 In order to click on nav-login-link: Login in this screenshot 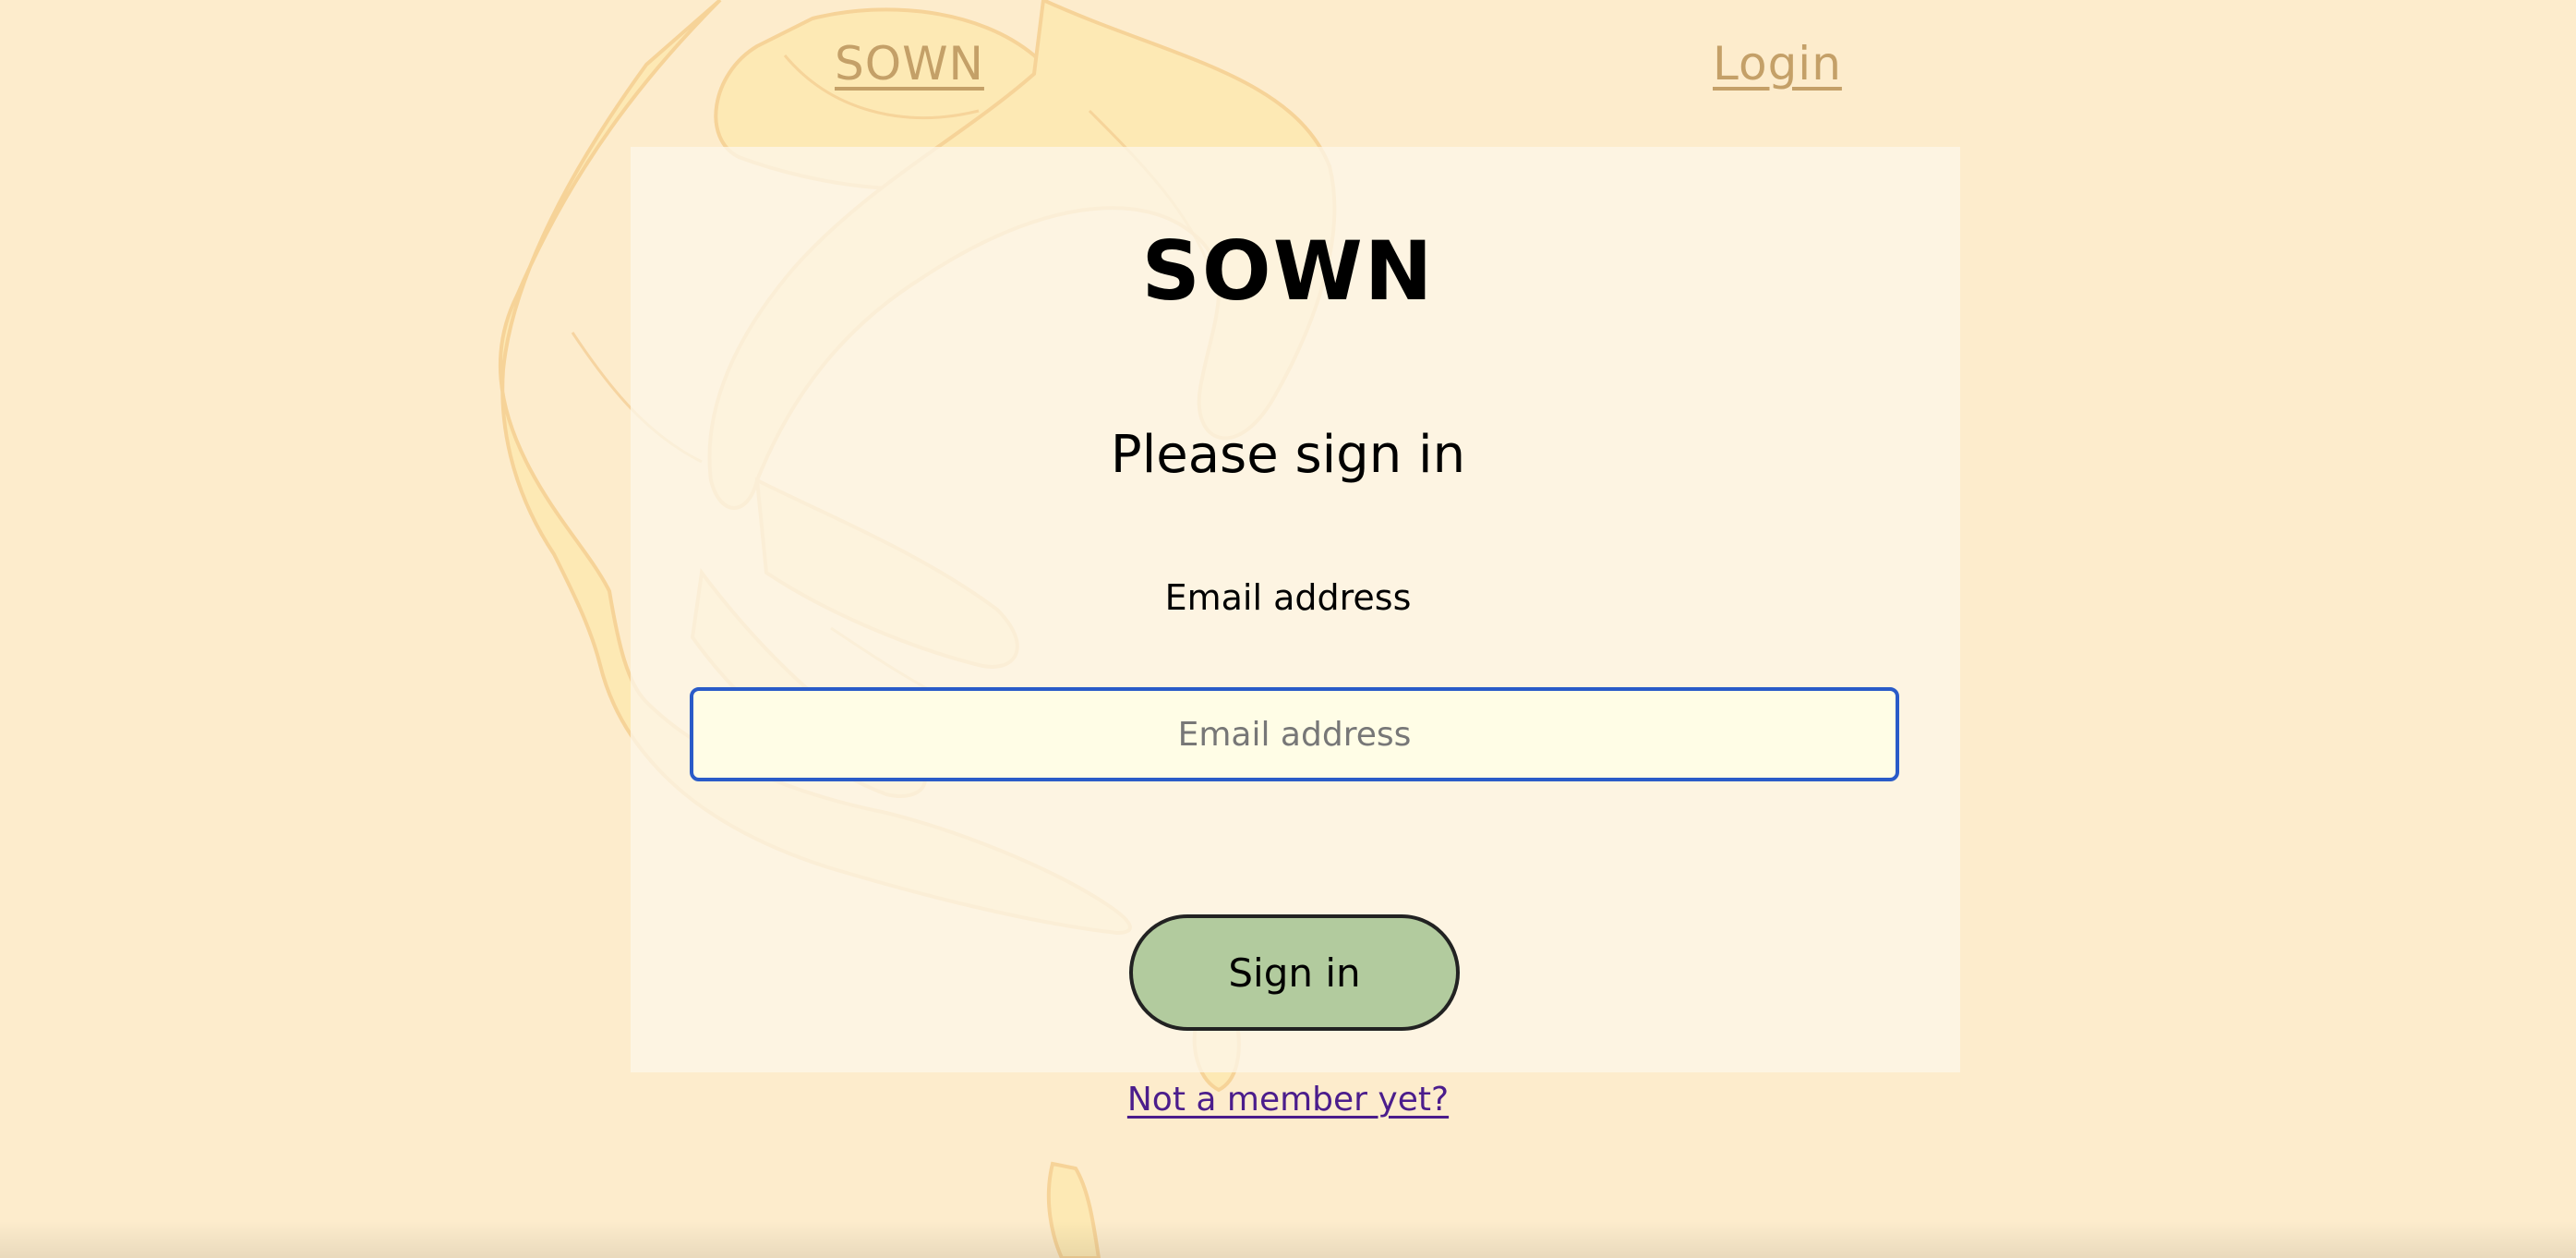, I will do `click(1777, 74)`.